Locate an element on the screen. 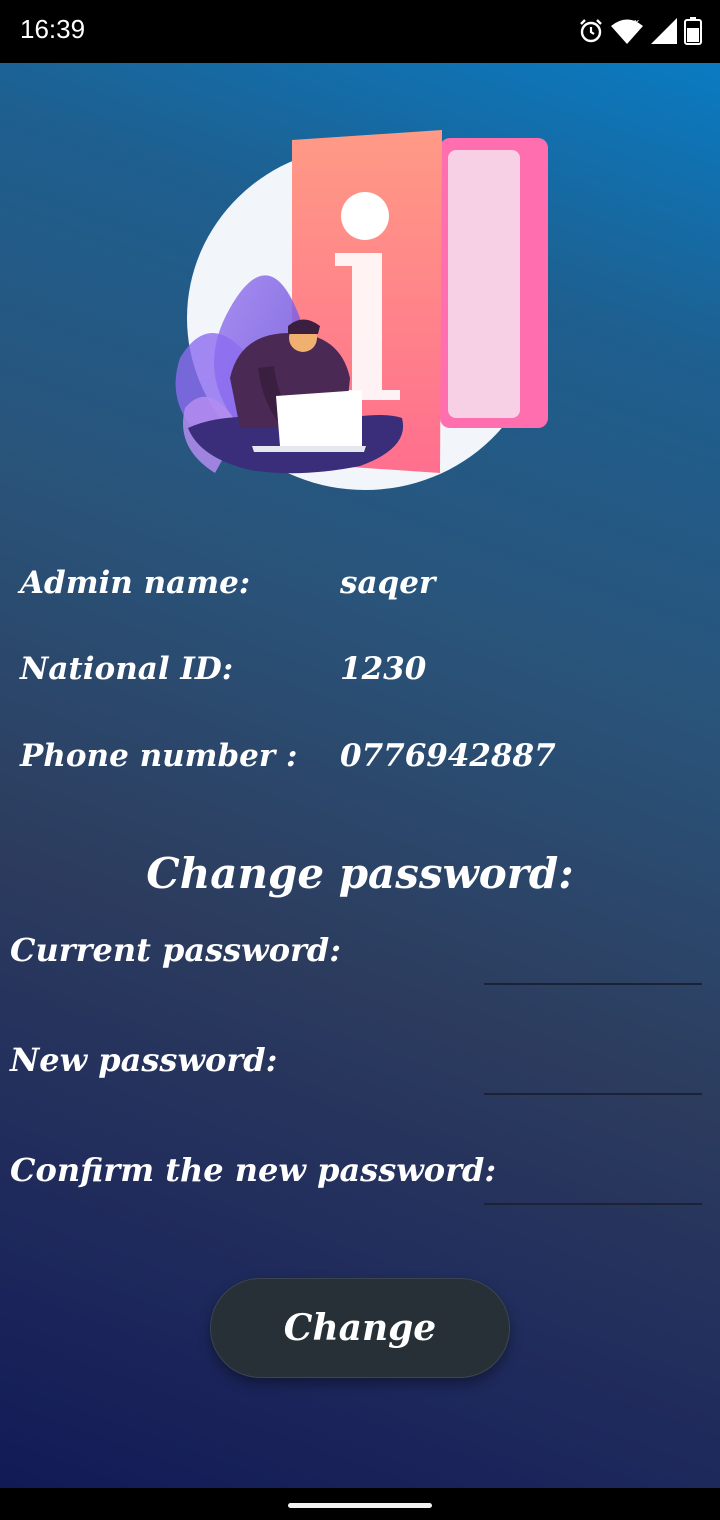 This screenshot has width=720, height=1520. national-id-value: 1230 is located at coordinates (383, 669).